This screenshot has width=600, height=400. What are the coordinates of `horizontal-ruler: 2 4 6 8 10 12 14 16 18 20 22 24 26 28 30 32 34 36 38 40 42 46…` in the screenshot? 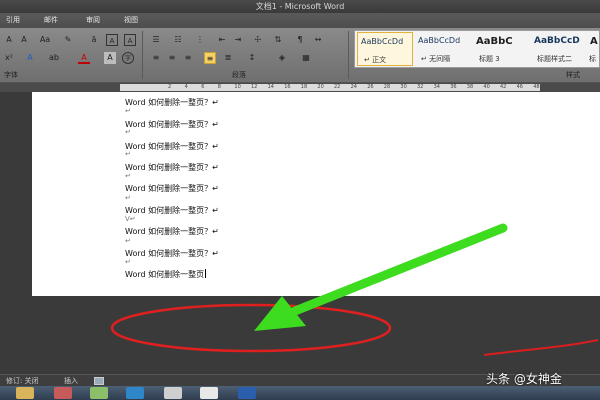 It's located at (300, 87).